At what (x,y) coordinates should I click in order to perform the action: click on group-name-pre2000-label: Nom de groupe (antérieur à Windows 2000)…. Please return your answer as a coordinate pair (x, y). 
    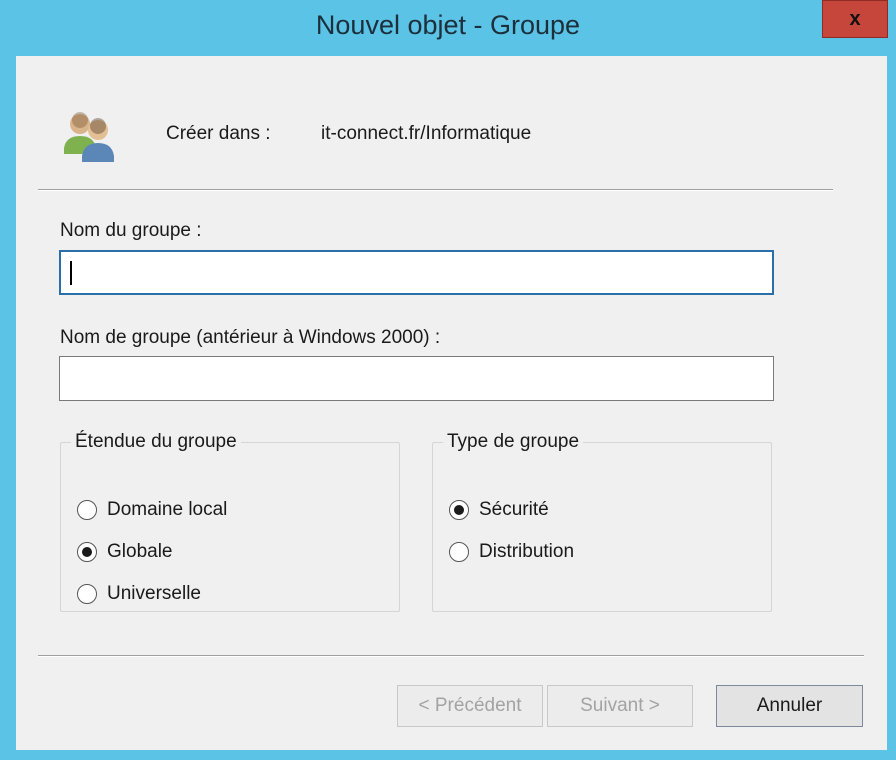
    Looking at the image, I should click on (250, 337).